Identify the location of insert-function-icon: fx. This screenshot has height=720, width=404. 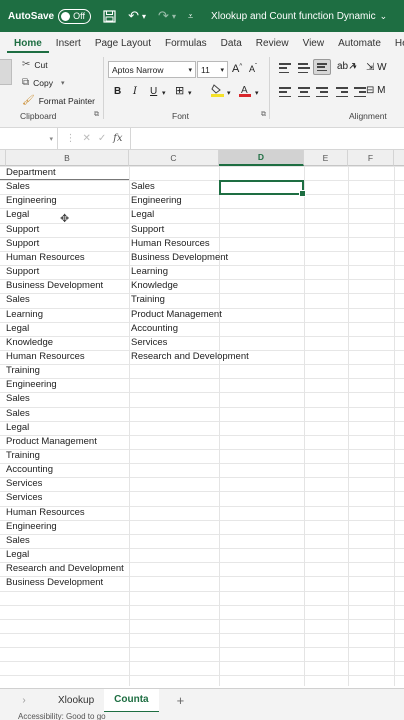
(117, 138).